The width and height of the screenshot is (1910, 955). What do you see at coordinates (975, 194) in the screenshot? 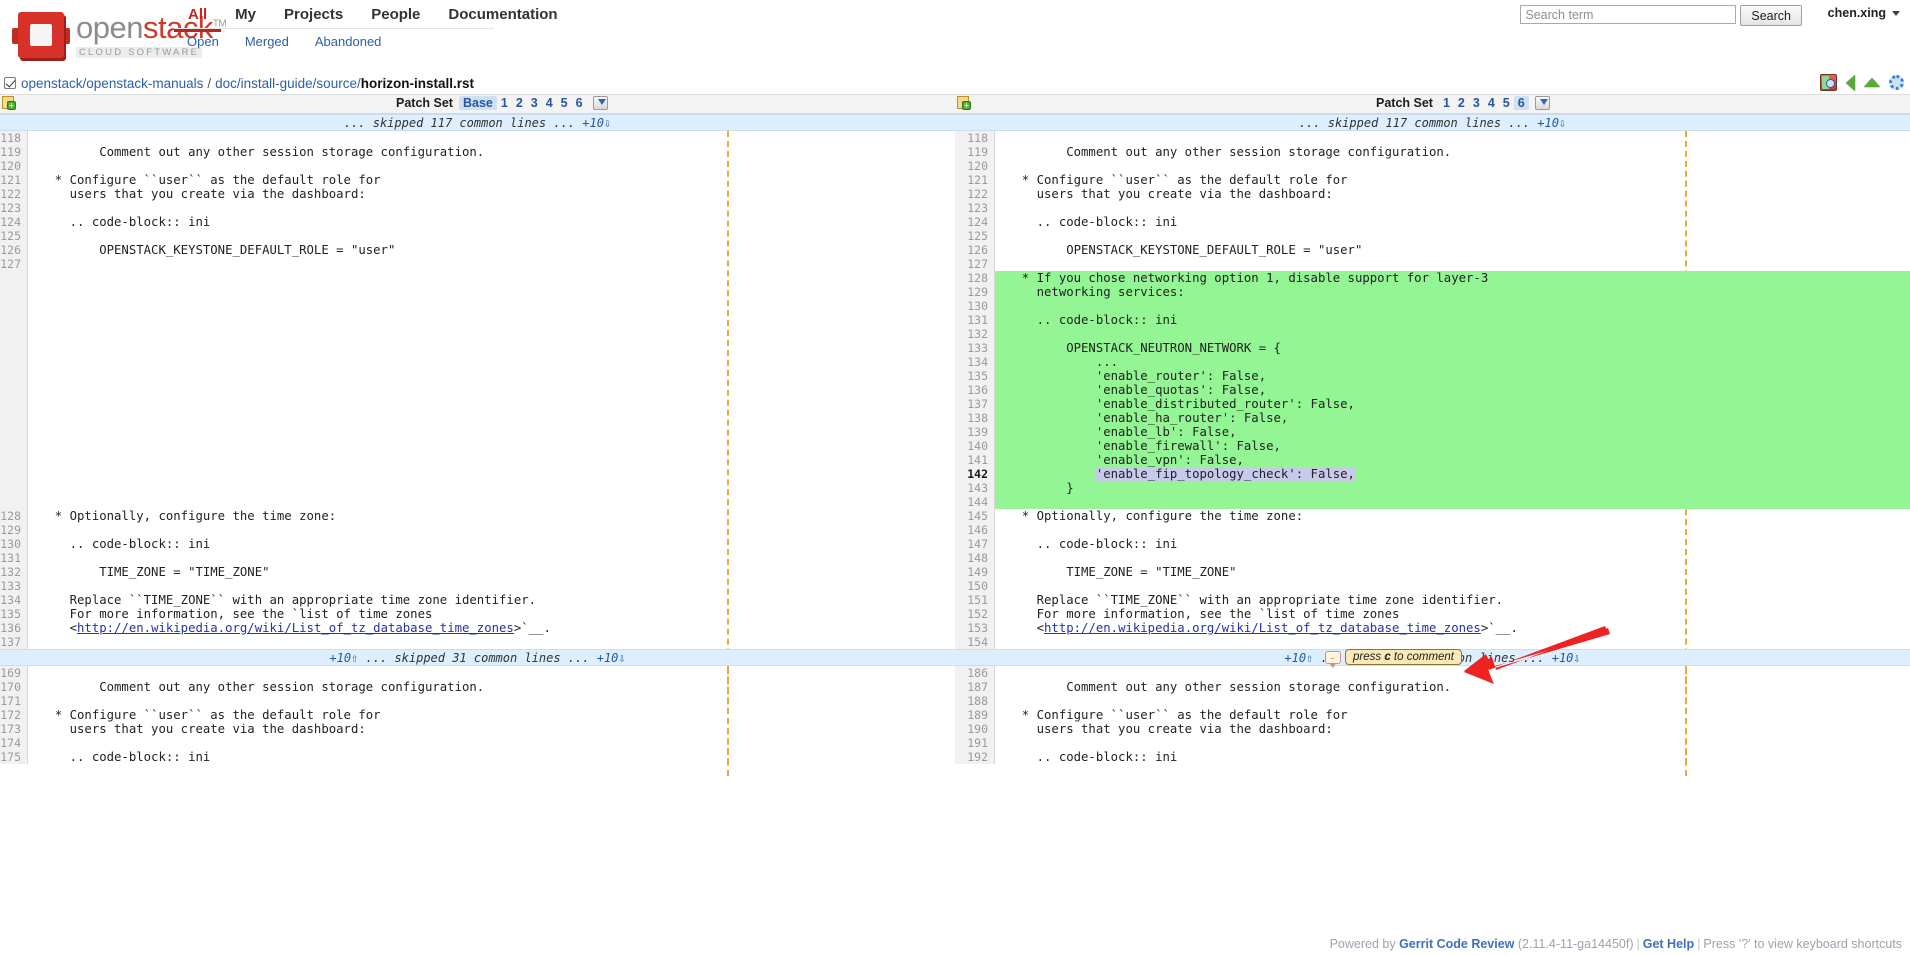
I see `line-number: 122` at bounding box center [975, 194].